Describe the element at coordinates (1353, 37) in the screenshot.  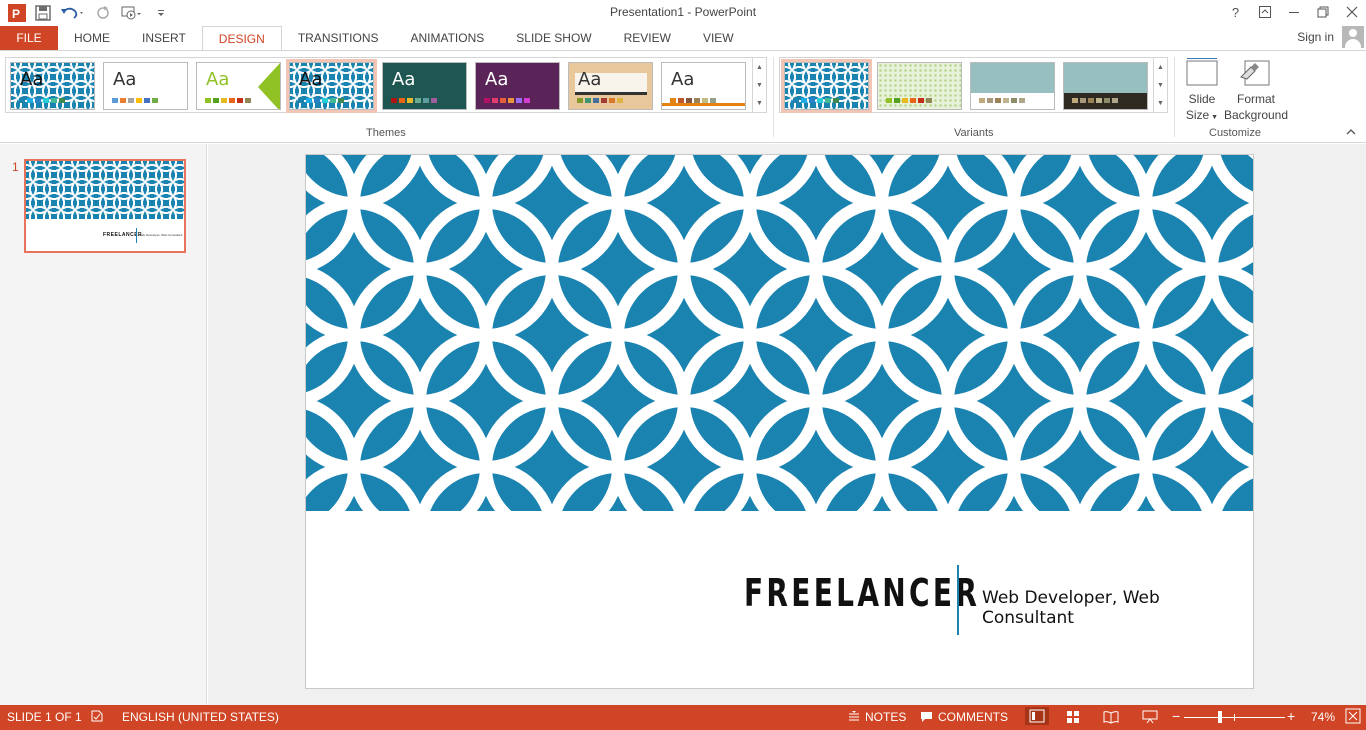
I see `avatar-icon` at that location.